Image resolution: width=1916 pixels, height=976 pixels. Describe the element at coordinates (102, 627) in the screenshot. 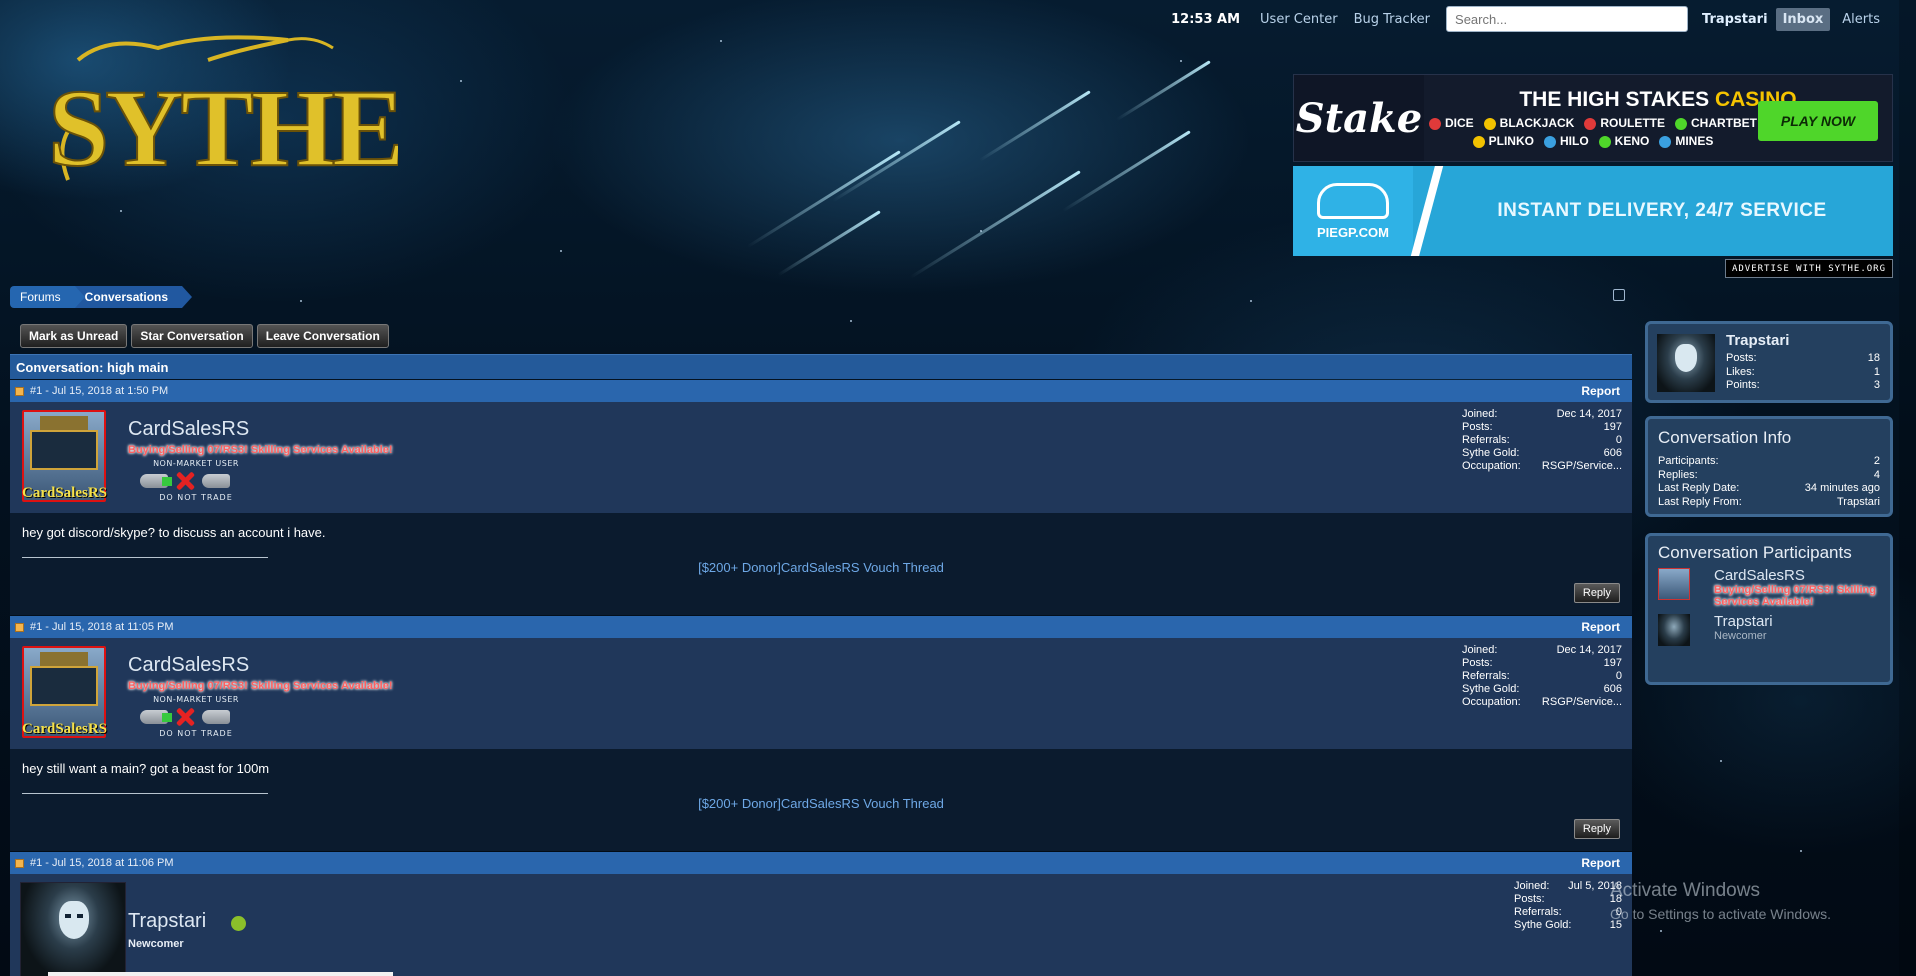

I see `message-permalink: #1 - Jul 15, 2018 at 11:05 PM` at that location.